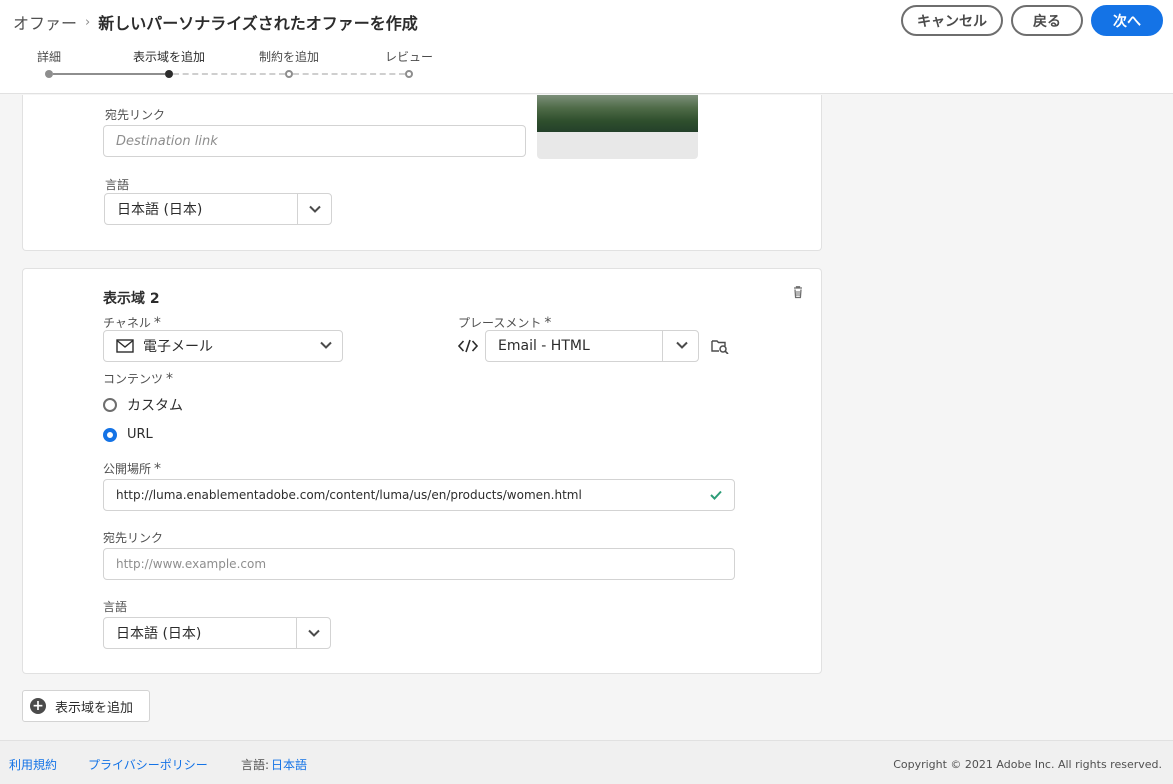 The image size is (1173, 784). What do you see at coordinates (240, 66) in the screenshot?
I see `step-indicator: 詳細 表示域を追加 制約を追加 レビュー` at bounding box center [240, 66].